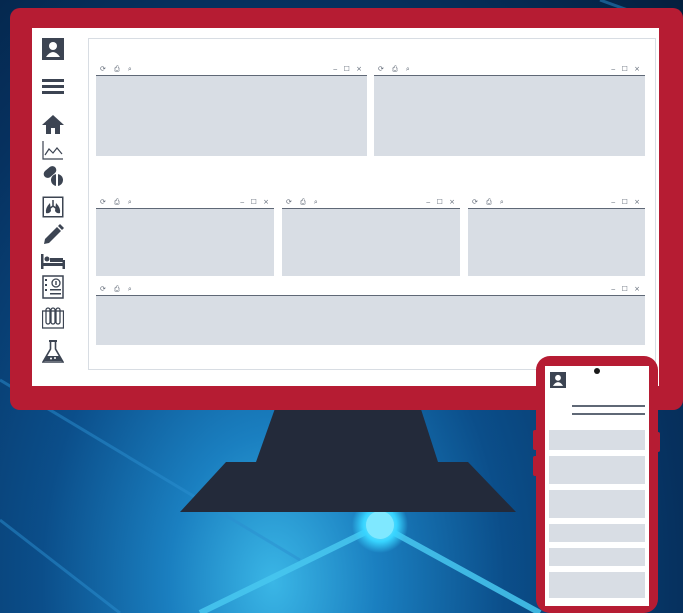  Describe the element at coordinates (370, 314) in the screenshot. I see `panel-bottom-wide: ⟳ ⎙ ⌕ ‒ ☐ ×` at that location.